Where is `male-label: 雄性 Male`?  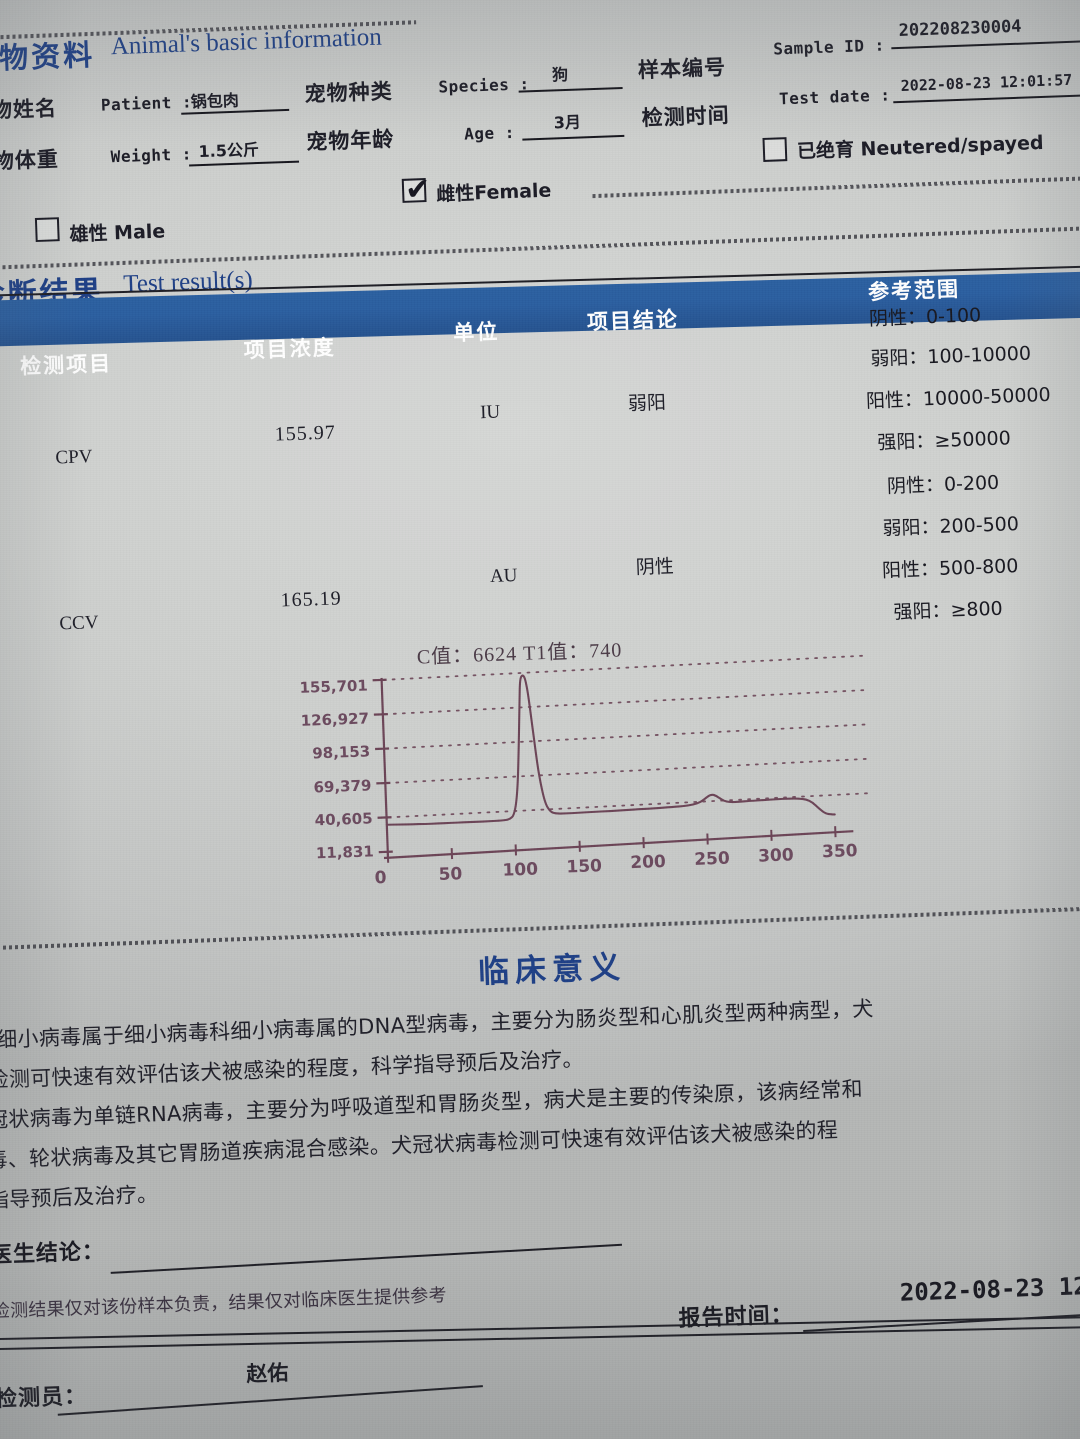
male-label: 雄性 Male is located at coordinates (117, 233).